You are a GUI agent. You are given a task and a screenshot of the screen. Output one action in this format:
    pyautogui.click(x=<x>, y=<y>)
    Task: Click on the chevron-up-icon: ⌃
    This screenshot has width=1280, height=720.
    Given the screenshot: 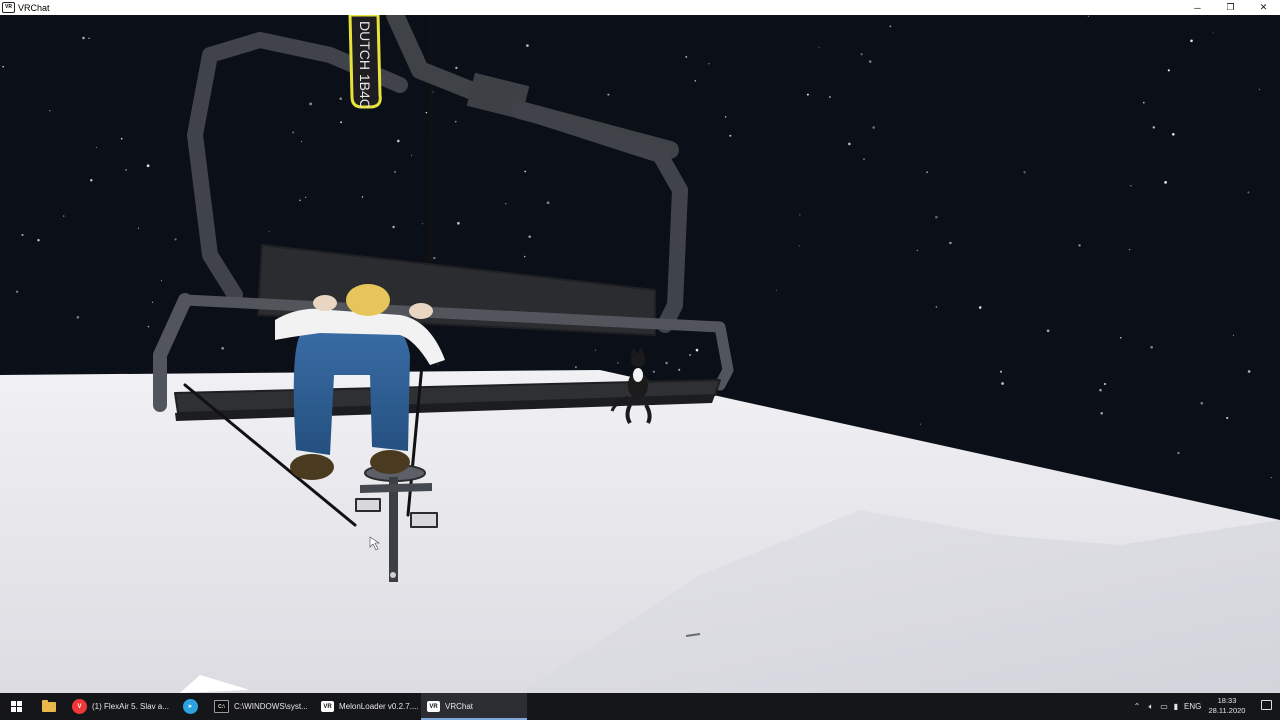 What is the action you would take?
    pyautogui.click(x=1137, y=706)
    